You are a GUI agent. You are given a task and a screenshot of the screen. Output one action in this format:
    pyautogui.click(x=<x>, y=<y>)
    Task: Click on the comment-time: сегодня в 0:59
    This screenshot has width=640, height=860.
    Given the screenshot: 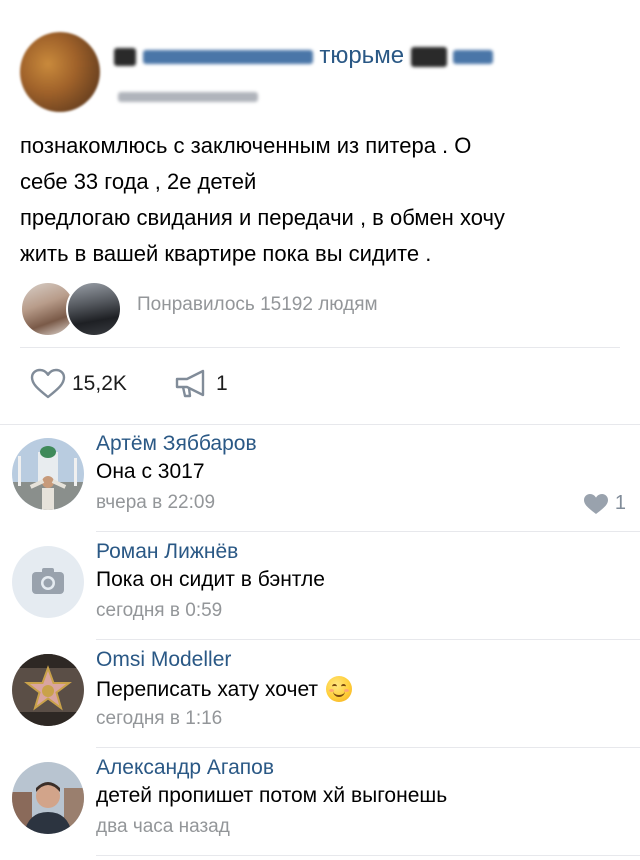 What is the action you would take?
    pyautogui.click(x=159, y=611)
    